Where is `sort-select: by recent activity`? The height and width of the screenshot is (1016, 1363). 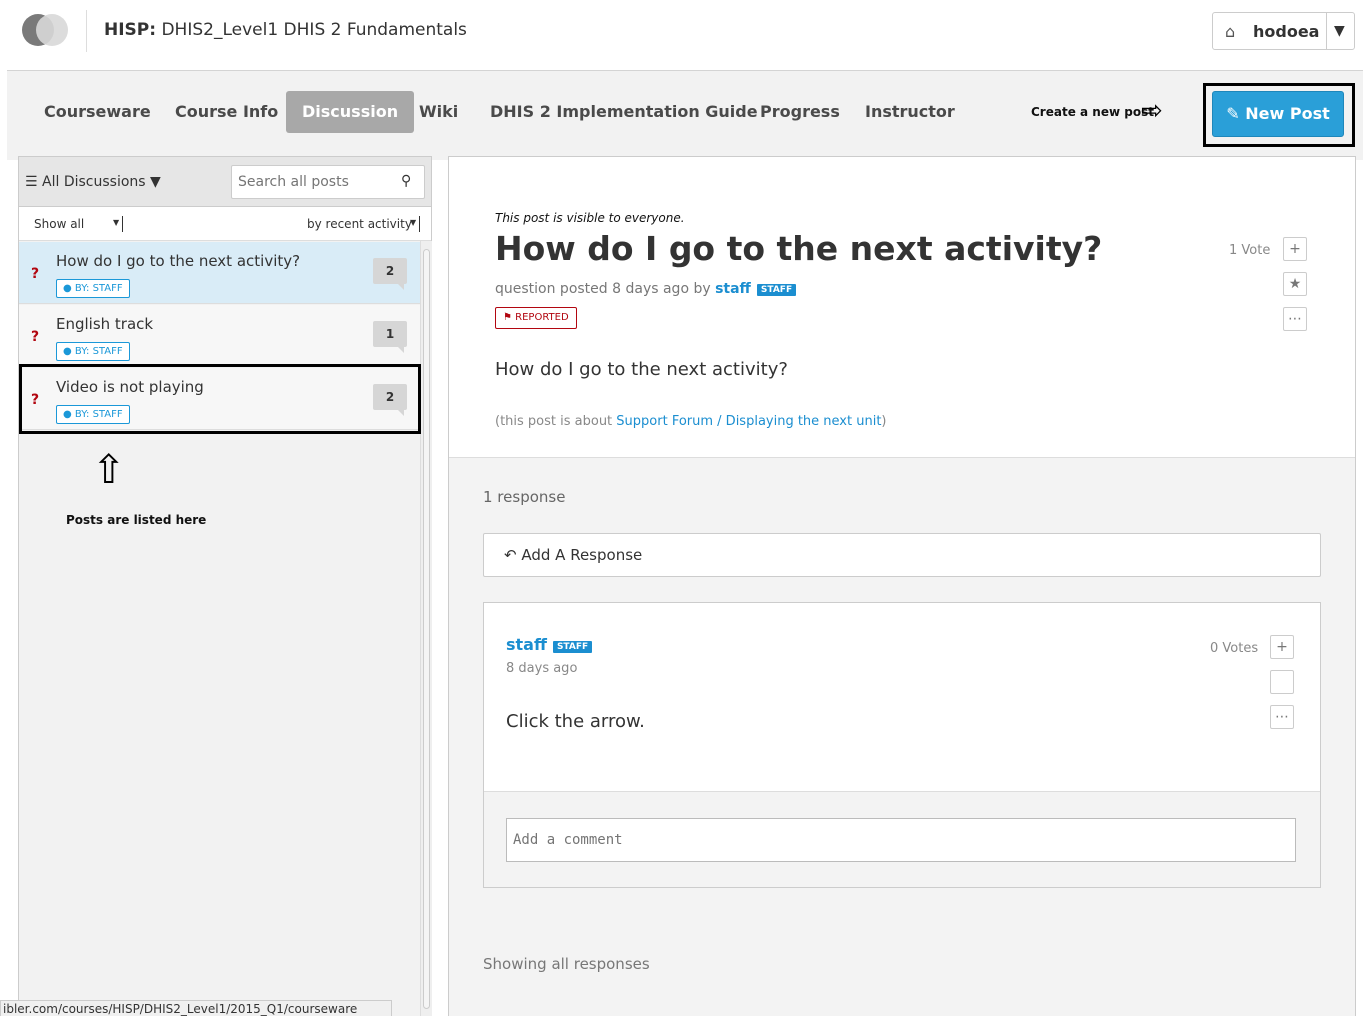
sort-select: by recent activity is located at coordinates (359, 224).